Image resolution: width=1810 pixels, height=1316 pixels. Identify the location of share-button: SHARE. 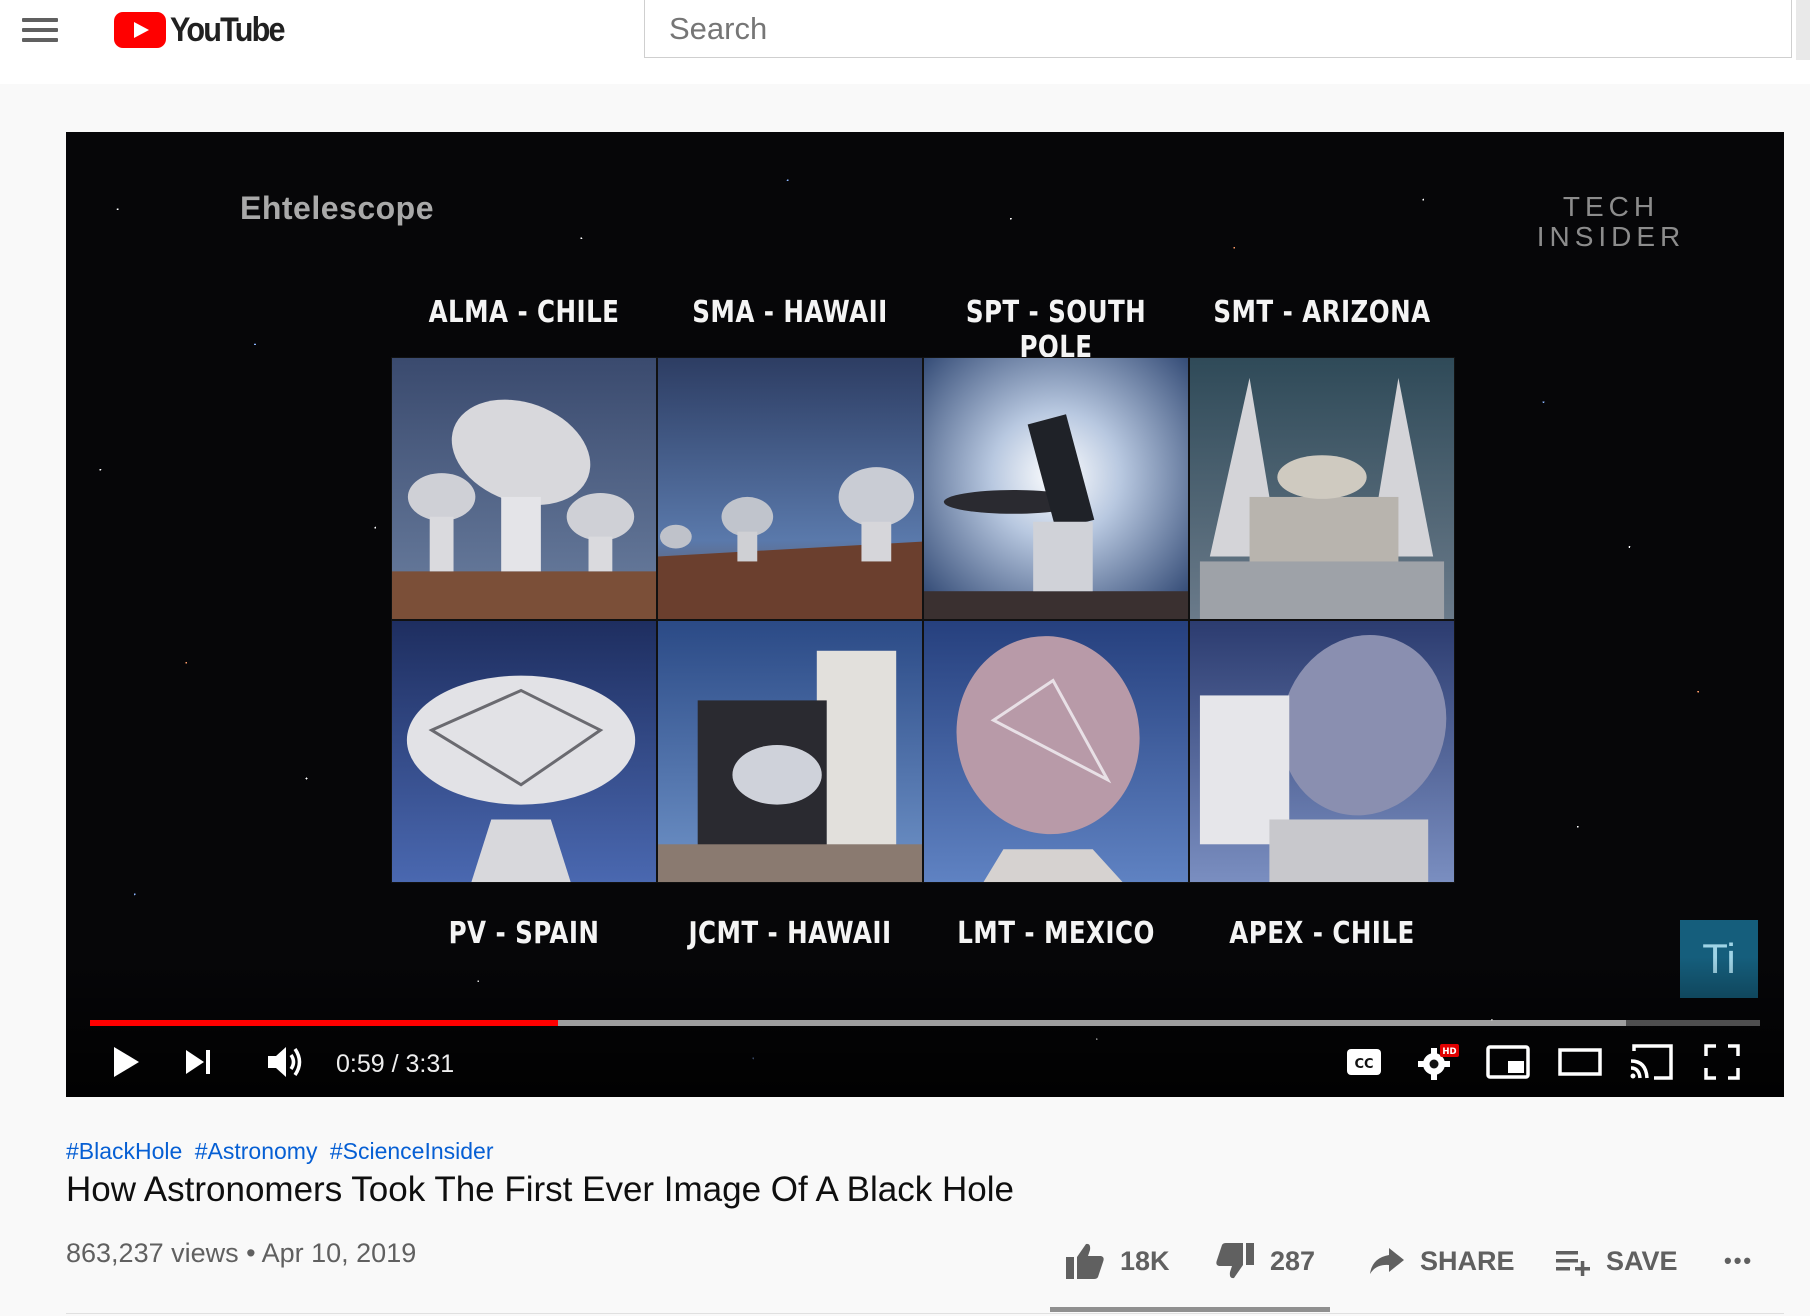
(1441, 1261).